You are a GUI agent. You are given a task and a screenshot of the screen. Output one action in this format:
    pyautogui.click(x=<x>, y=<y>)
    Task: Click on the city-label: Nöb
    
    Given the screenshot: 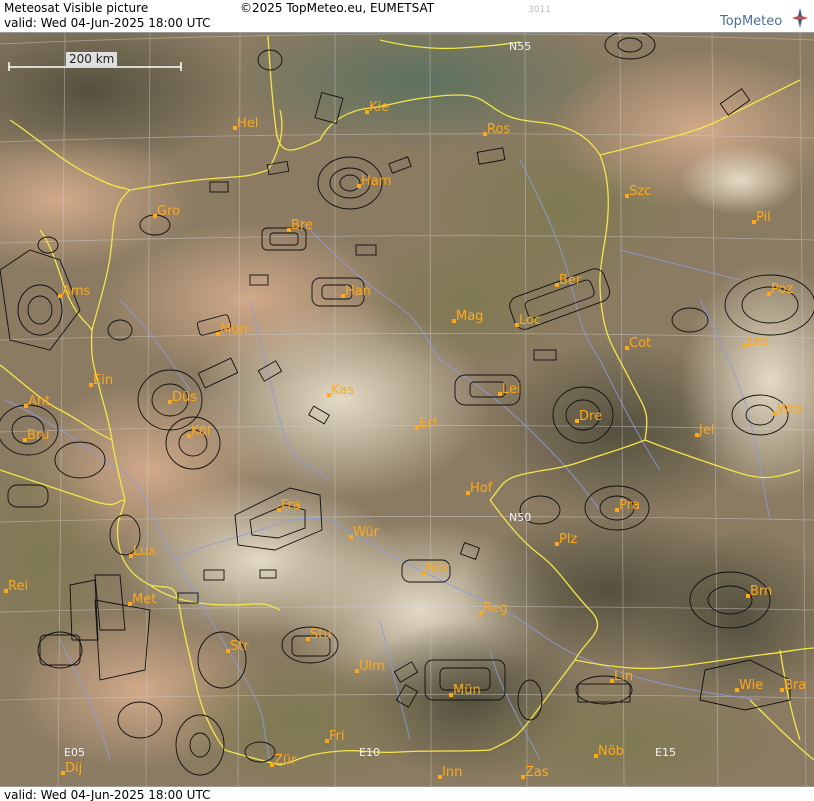 What is the action you would take?
    pyautogui.click(x=611, y=751)
    